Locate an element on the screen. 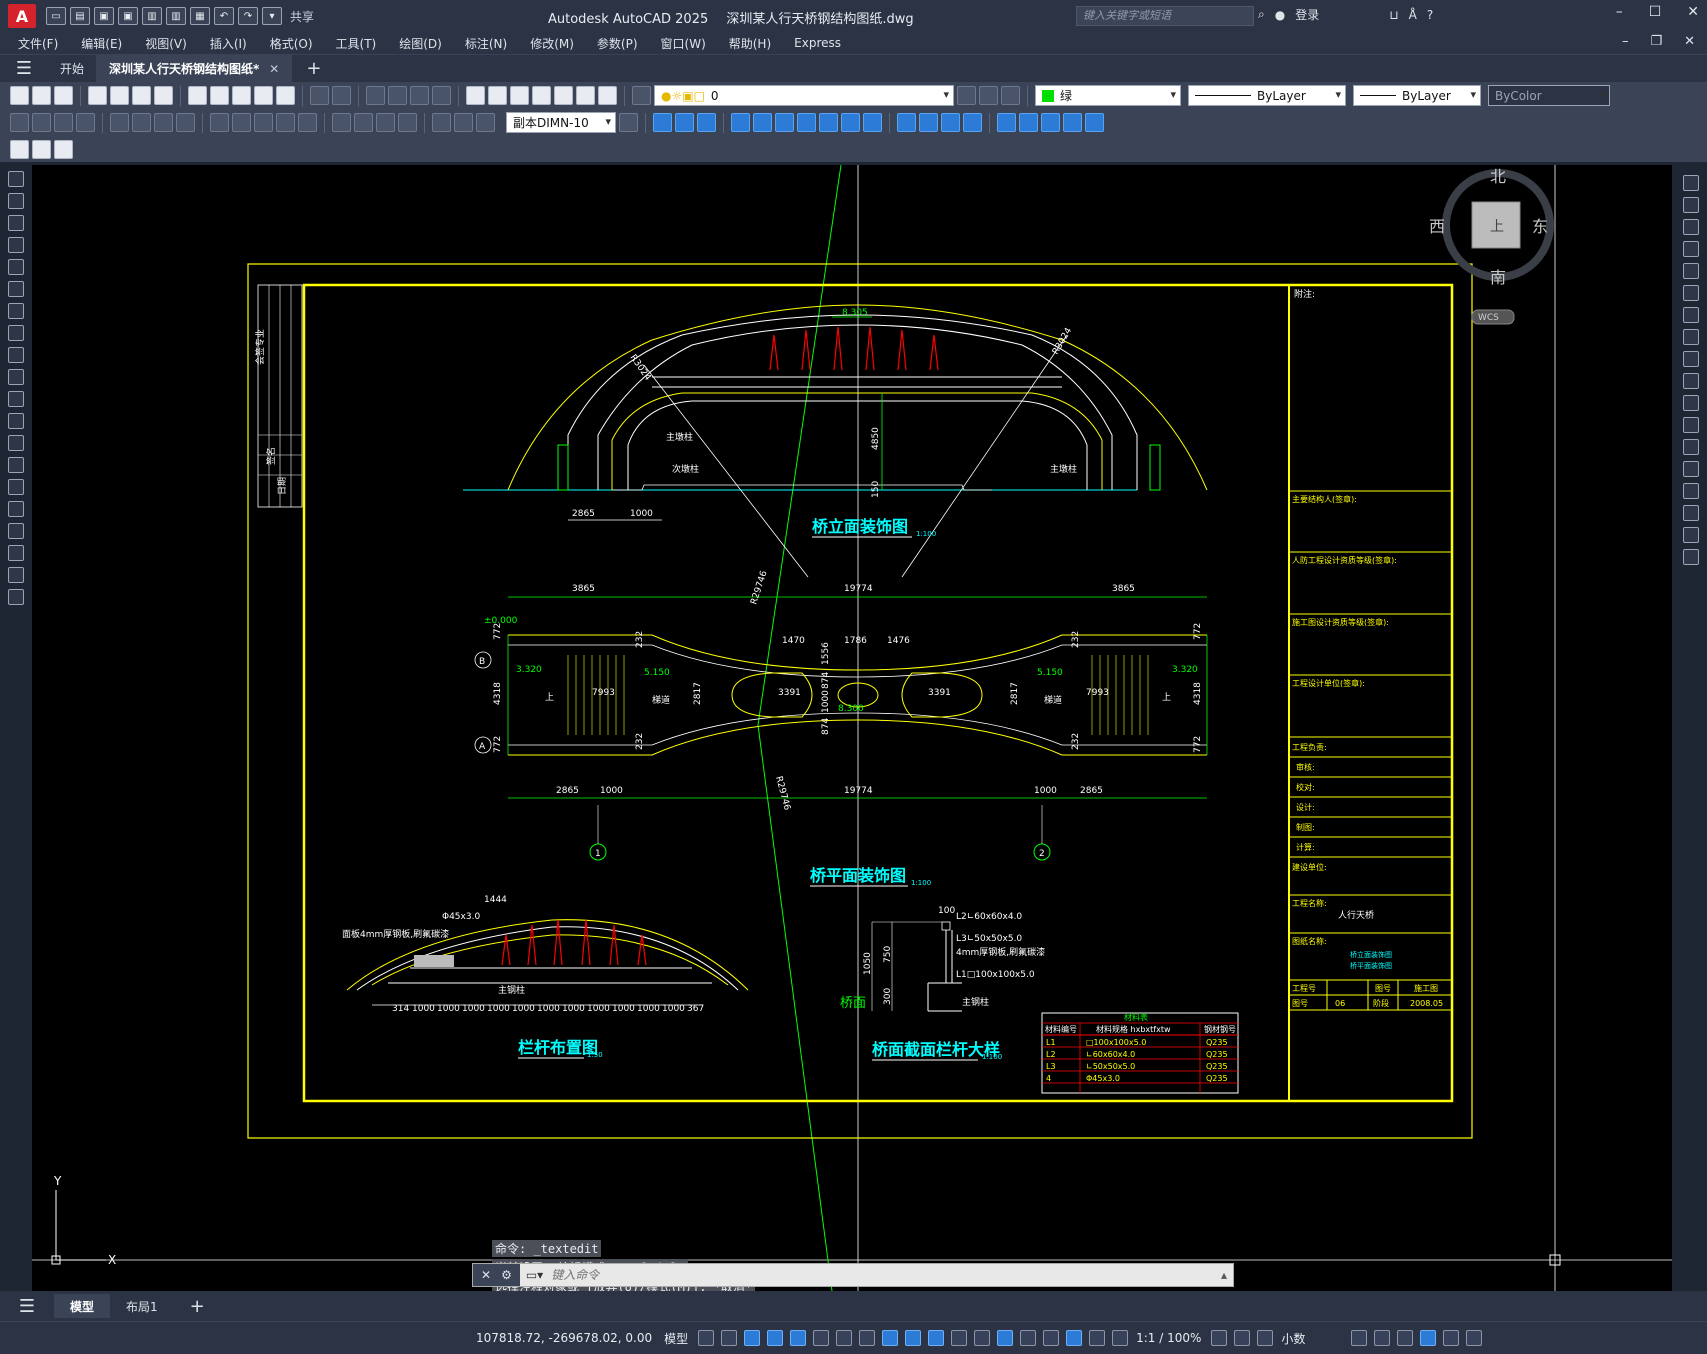 This screenshot has width=1707, height=1354. dynamic-ucs-icon is located at coordinates (1005, 1338).